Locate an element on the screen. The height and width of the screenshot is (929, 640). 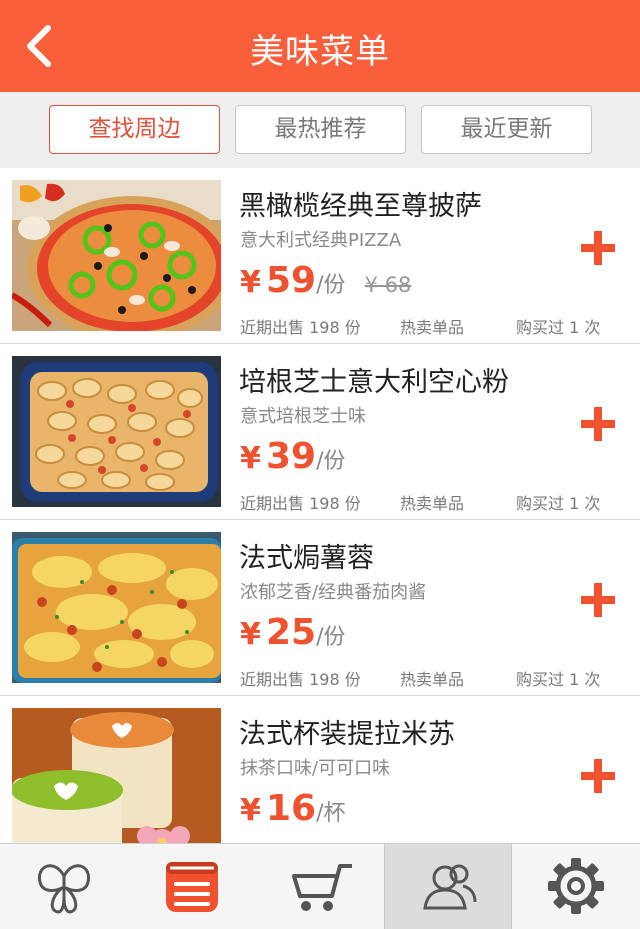
filter-tab-bar: 查找周边 最热推荐 最近更新 is located at coordinates (320, 130).